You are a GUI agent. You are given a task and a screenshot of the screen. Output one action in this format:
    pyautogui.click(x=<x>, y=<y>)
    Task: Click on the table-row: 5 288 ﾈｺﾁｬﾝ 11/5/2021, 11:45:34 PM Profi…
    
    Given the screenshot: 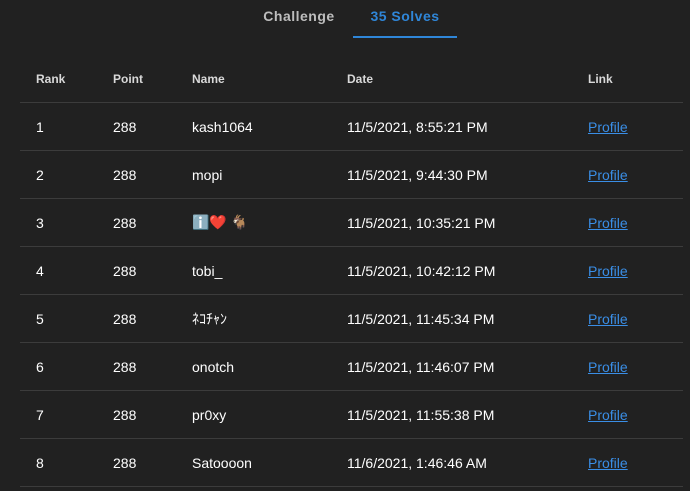 What is the action you would take?
    pyautogui.click(x=351, y=318)
    